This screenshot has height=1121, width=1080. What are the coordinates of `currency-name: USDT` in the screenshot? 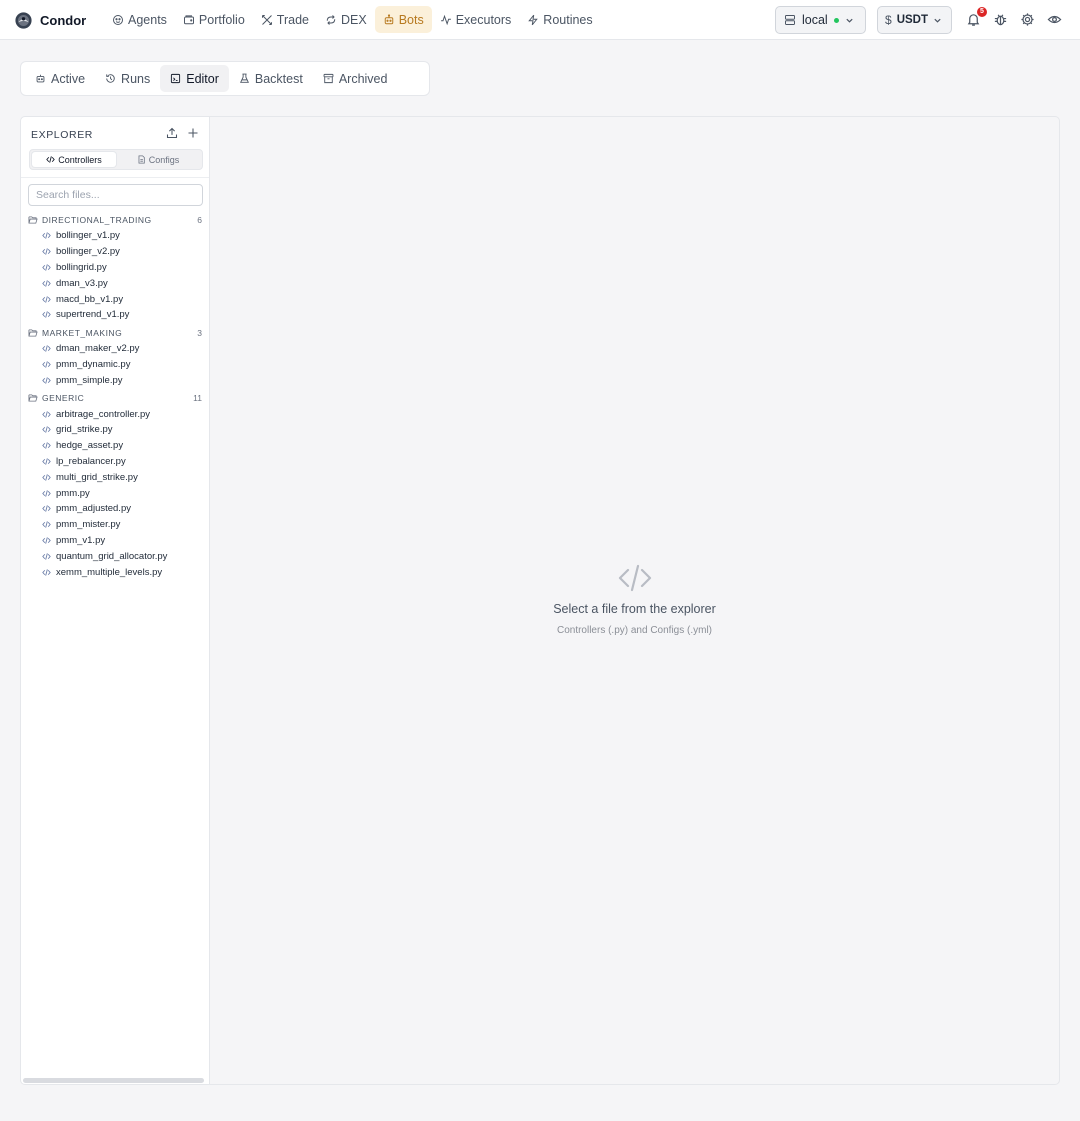 It's located at (912, 20).